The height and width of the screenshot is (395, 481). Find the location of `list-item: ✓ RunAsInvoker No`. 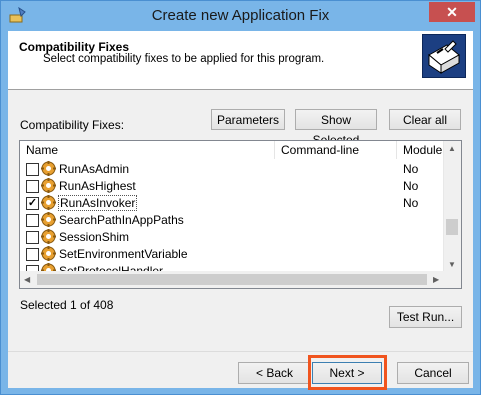

list-item: ✓ RunAsInvoker No is located at coordinates (232, 203).